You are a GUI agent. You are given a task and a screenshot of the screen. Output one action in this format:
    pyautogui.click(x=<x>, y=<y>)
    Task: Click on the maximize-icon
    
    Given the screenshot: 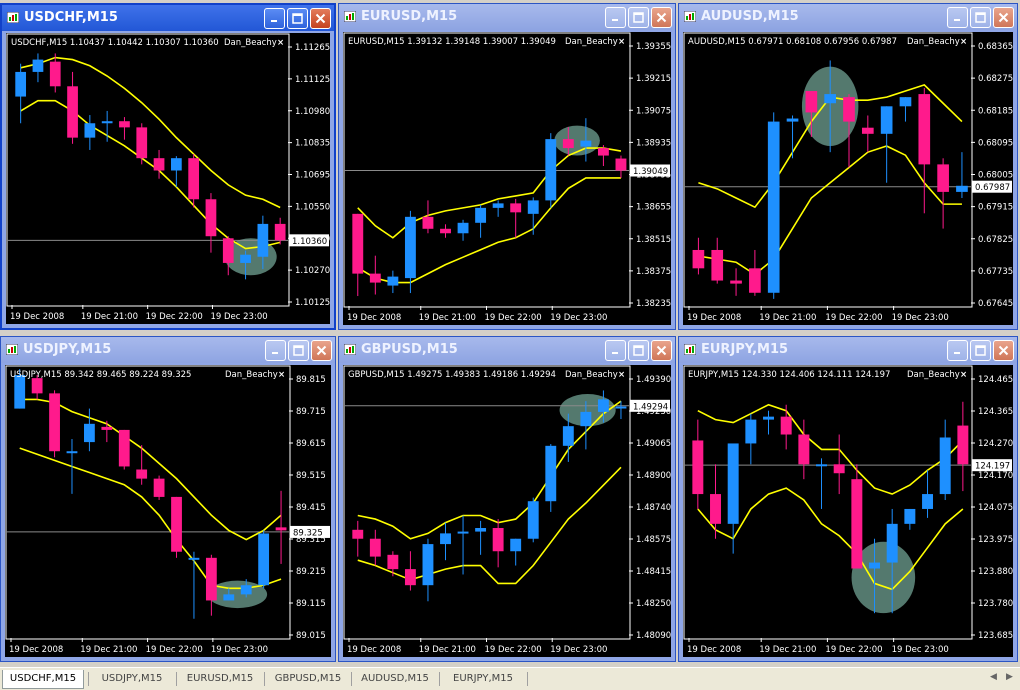 What is the action you would take?
    pyautogui.click(x=298, y=350)
    